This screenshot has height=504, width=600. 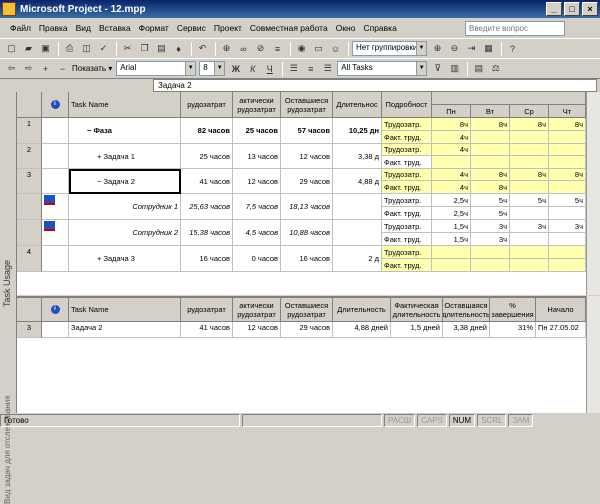 I want to click on save-icon: ▣, so click(x=45, y=48).